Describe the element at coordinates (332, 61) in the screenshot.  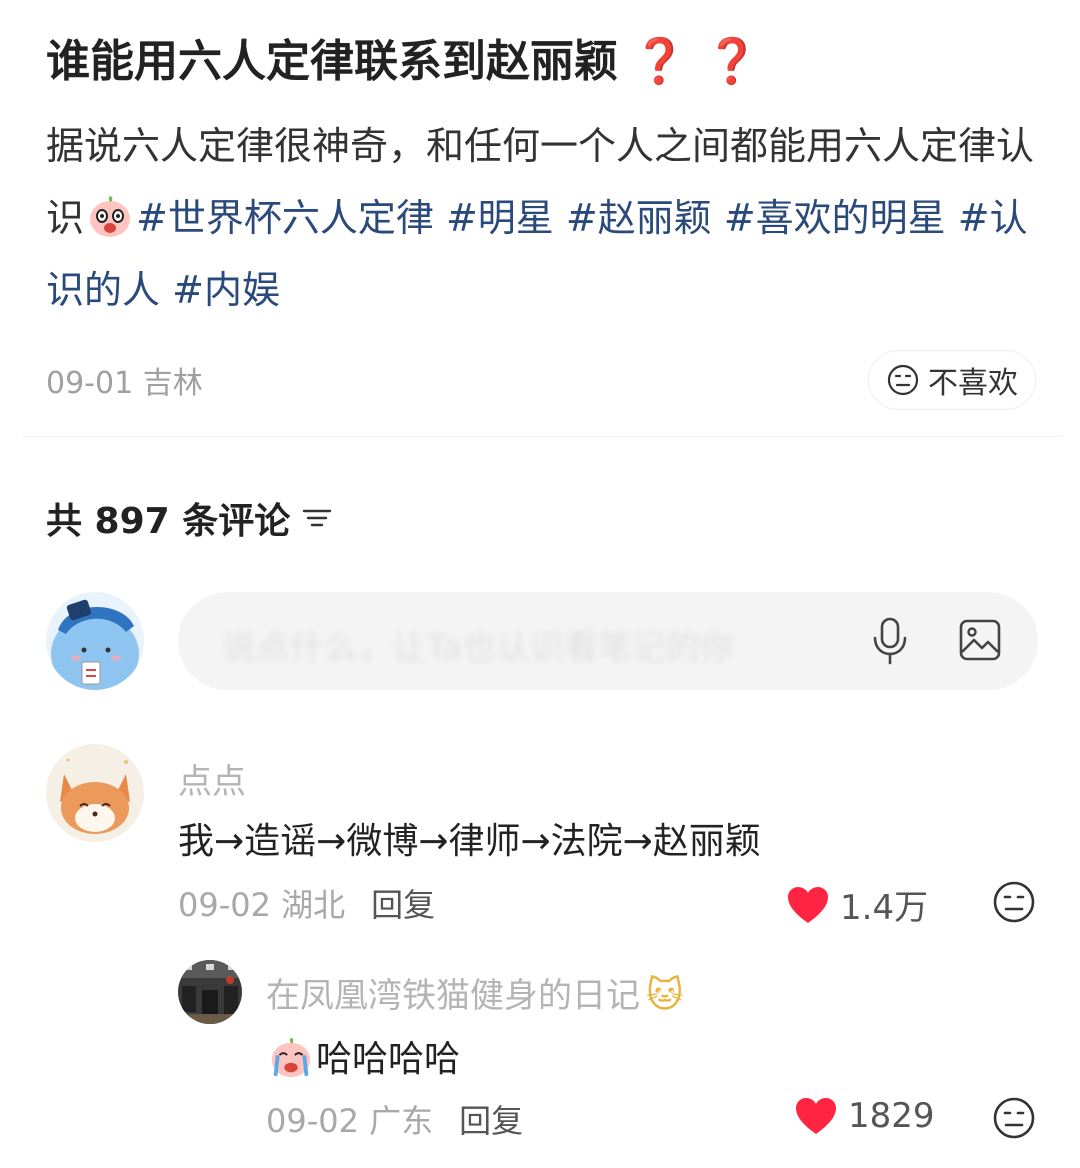
I see `post-title-text: 谁能用六人定律联系到赵丽颖` at that location.